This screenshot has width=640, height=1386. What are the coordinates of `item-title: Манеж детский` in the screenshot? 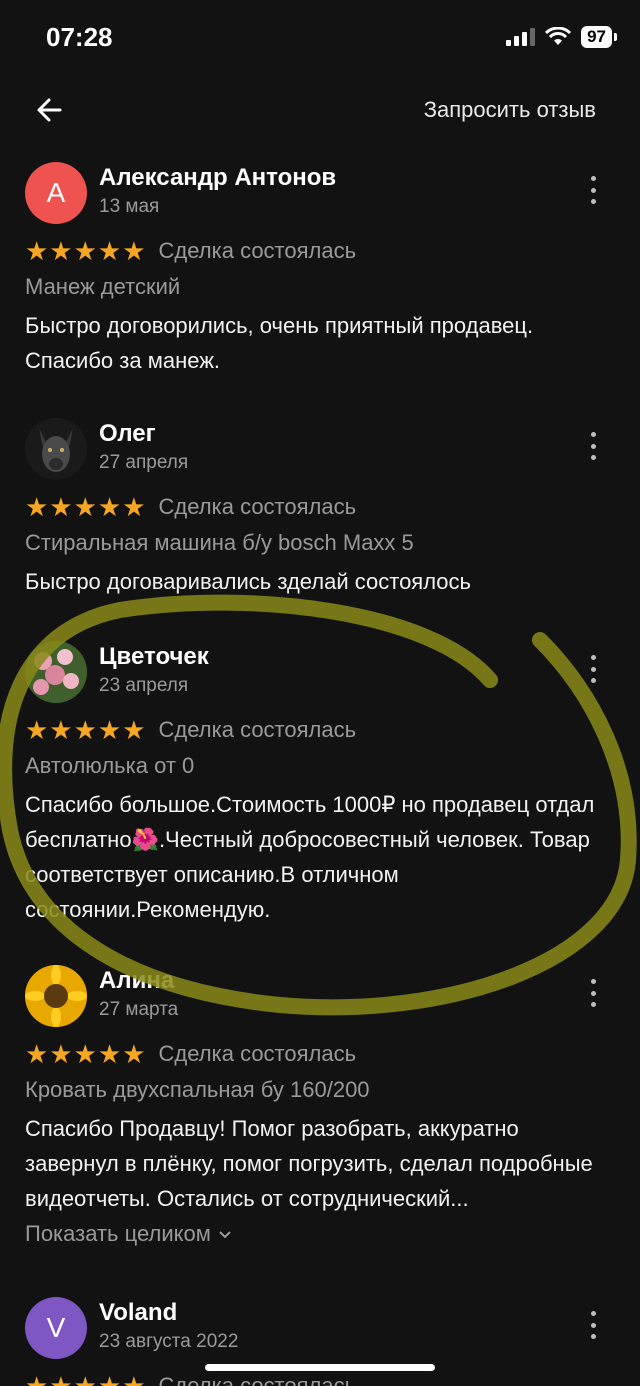 It's located at (102, 287).